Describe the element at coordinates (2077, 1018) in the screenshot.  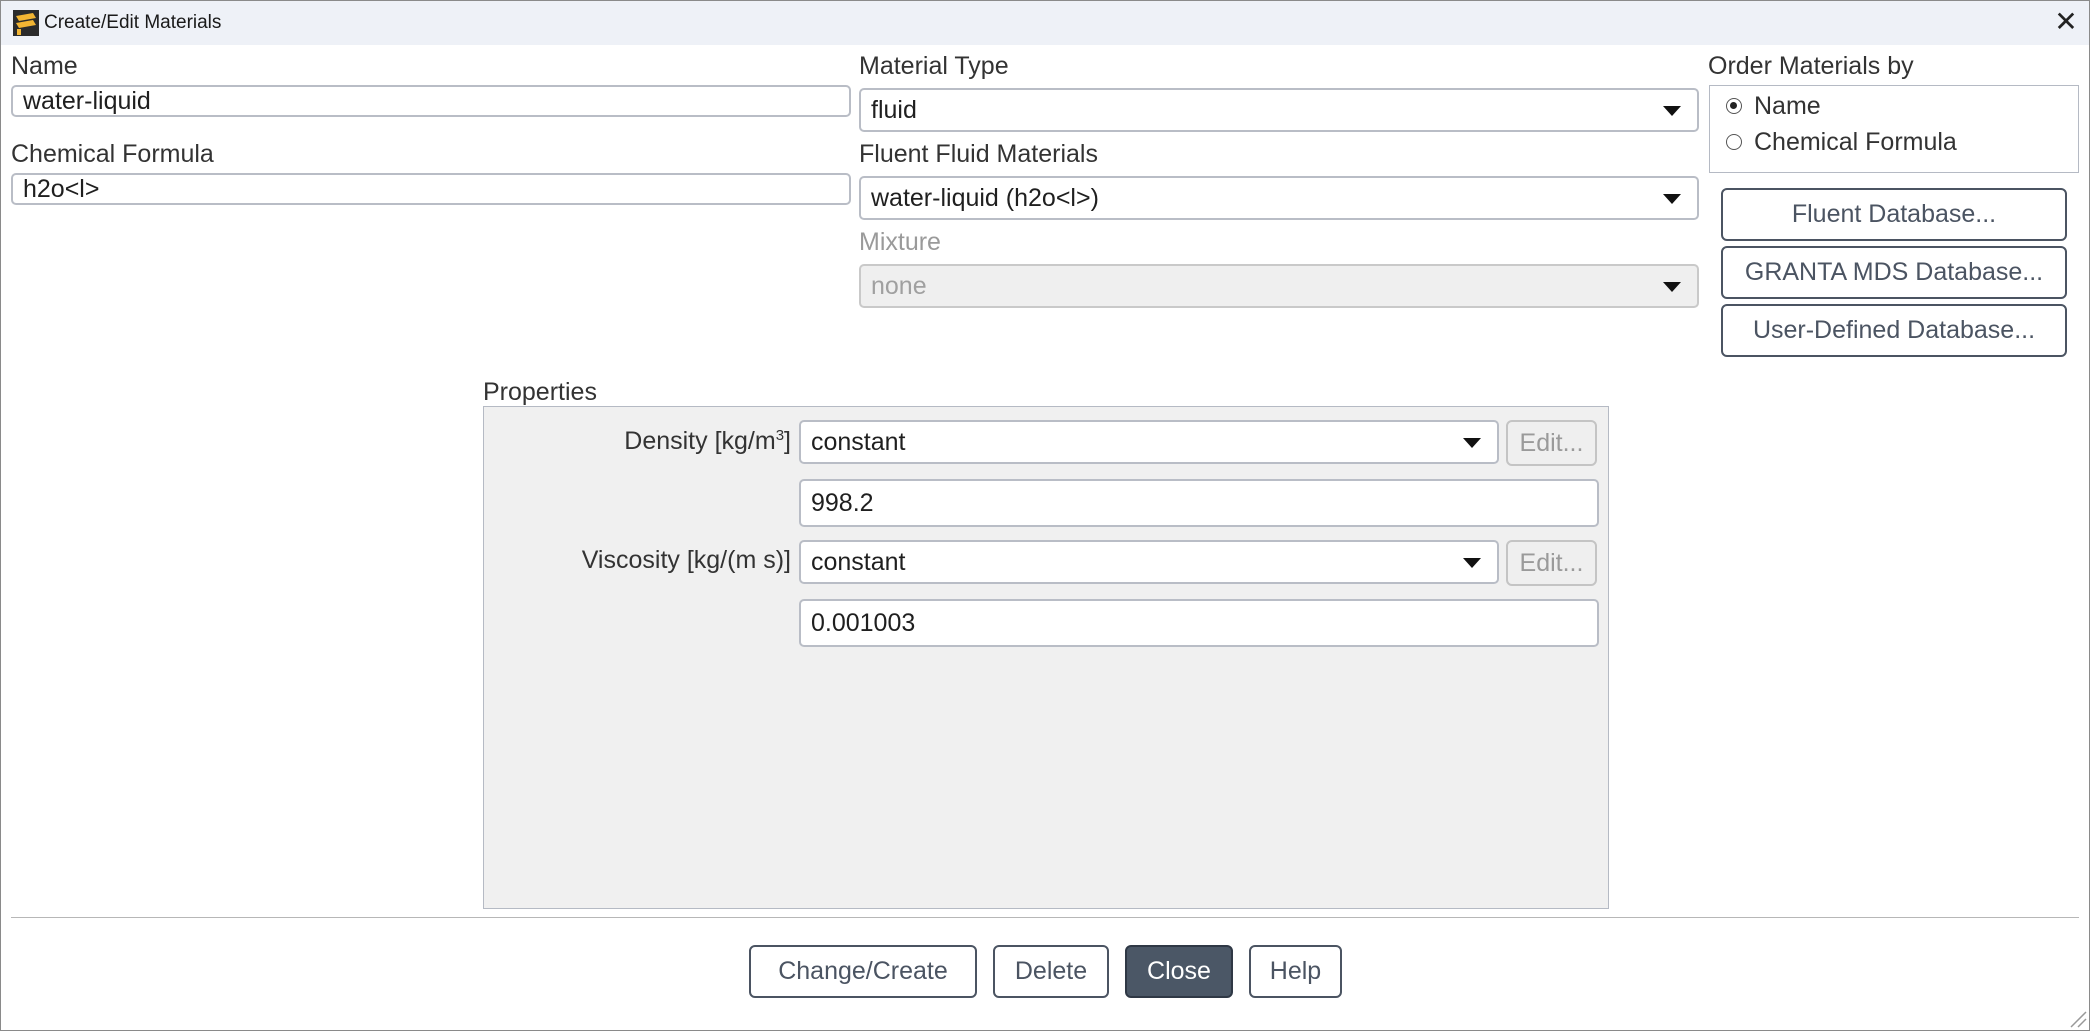
I see `resize-grip-icon` at that location.